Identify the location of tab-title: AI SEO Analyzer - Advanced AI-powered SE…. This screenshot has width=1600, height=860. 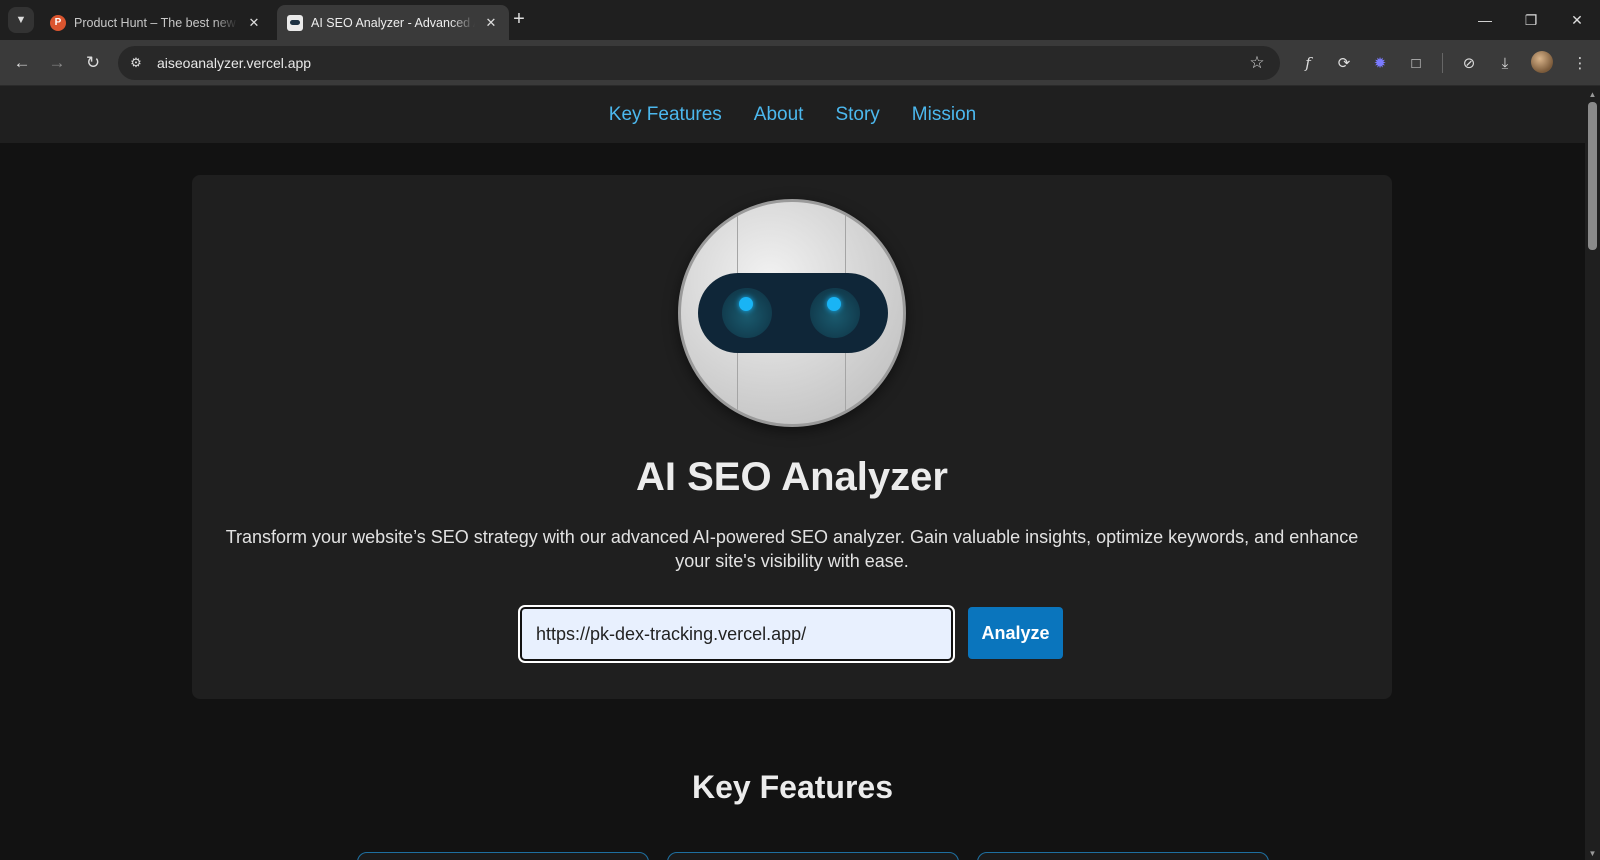
(393, 22).